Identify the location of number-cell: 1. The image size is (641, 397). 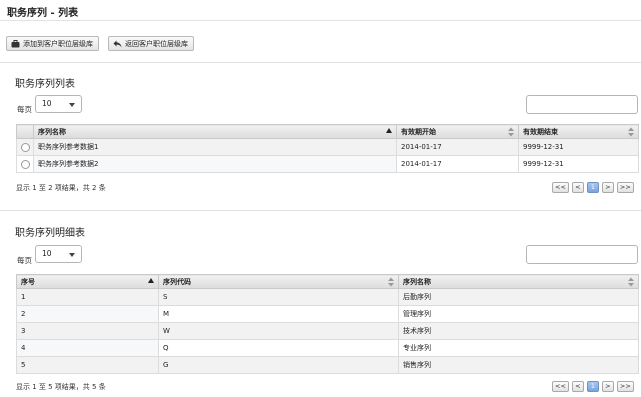
(87, 297).